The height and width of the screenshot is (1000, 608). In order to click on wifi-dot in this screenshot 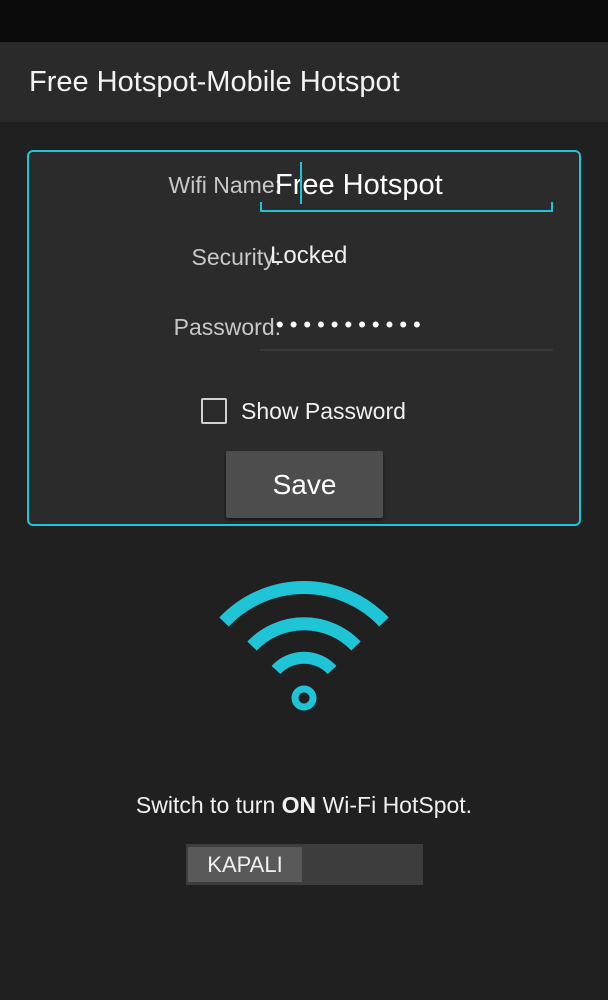, I will do `click(304, 698)`.